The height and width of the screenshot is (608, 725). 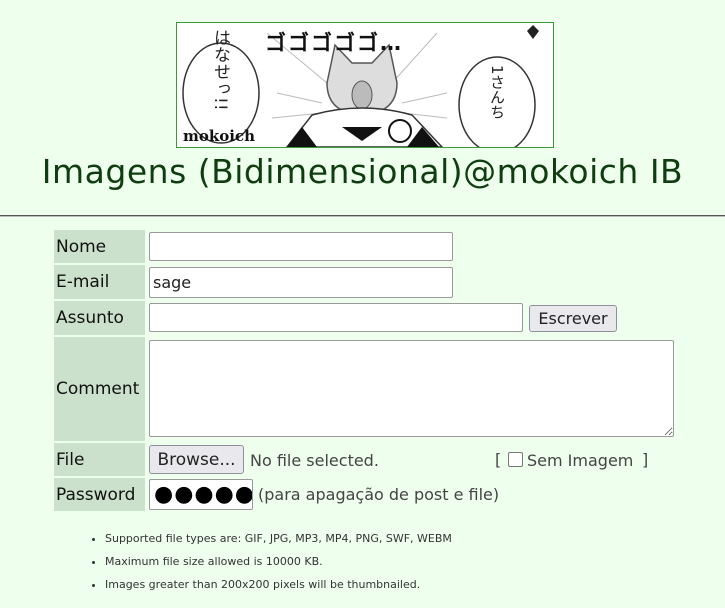 I want to click on board-title: Imagens (Bidimensional)@mokoich IB, so click(x=362, y=171).